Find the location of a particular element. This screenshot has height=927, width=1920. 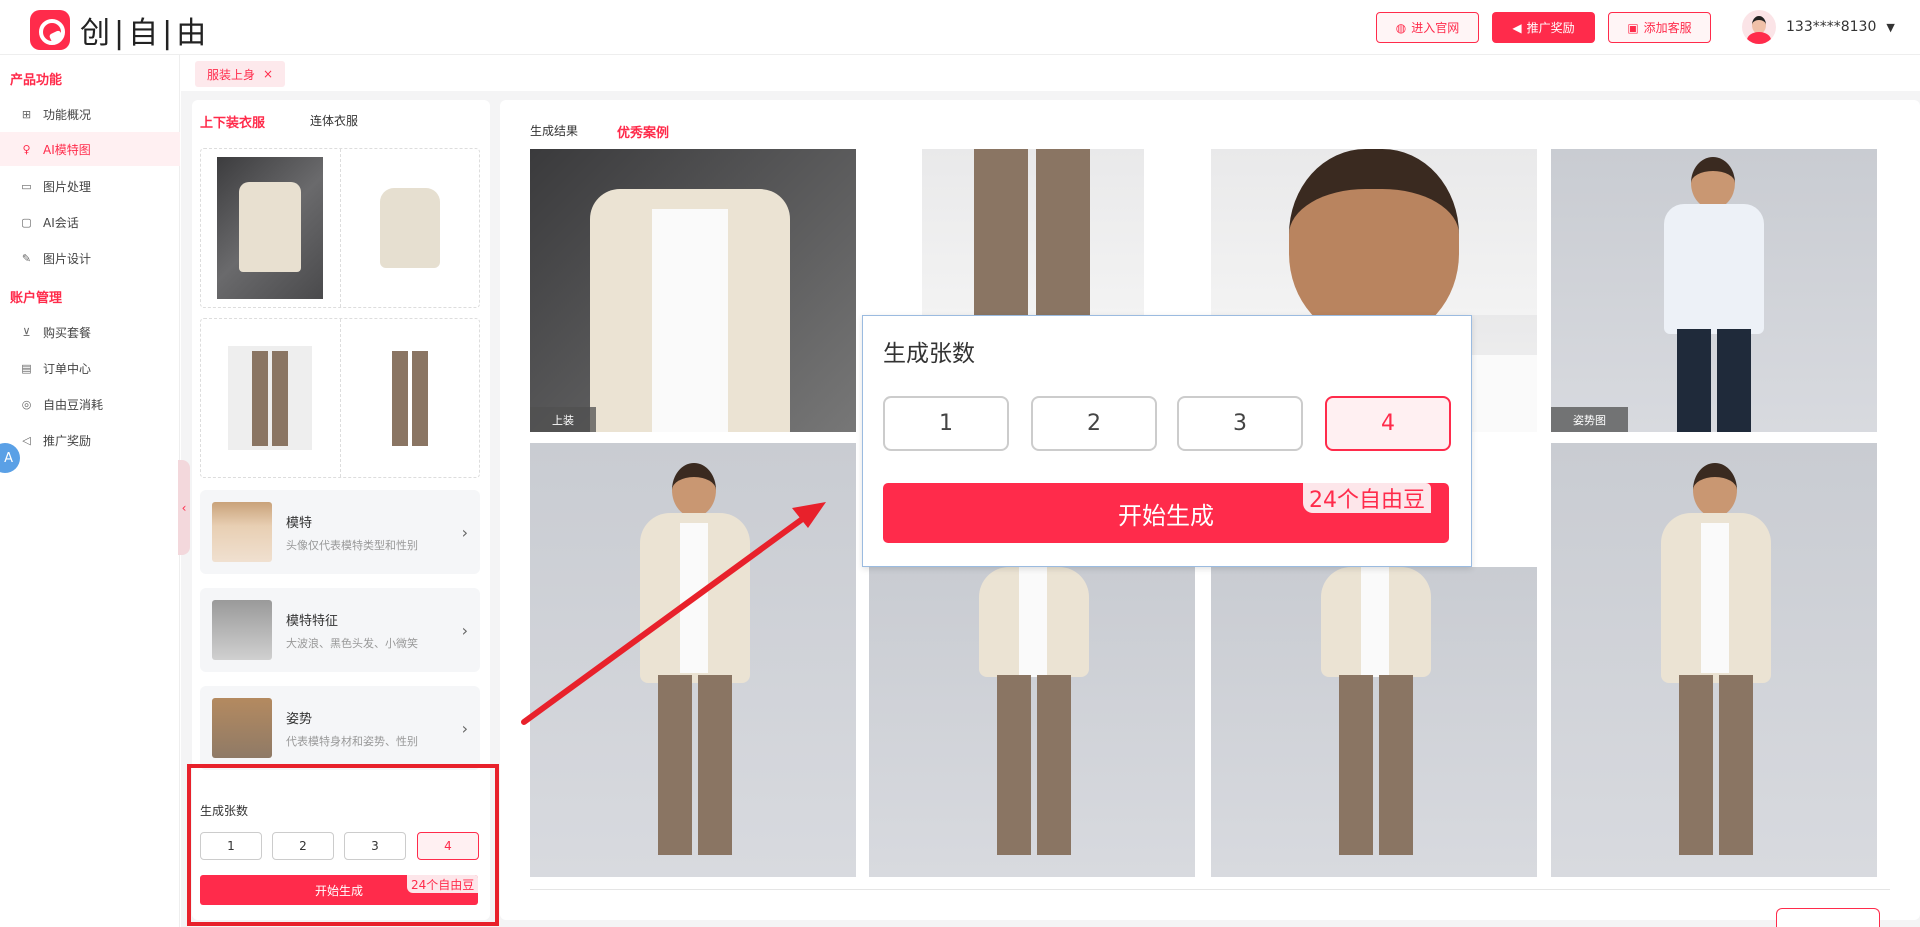

zoom-count-option-4: 4 is located at coordinates (1388, 423).